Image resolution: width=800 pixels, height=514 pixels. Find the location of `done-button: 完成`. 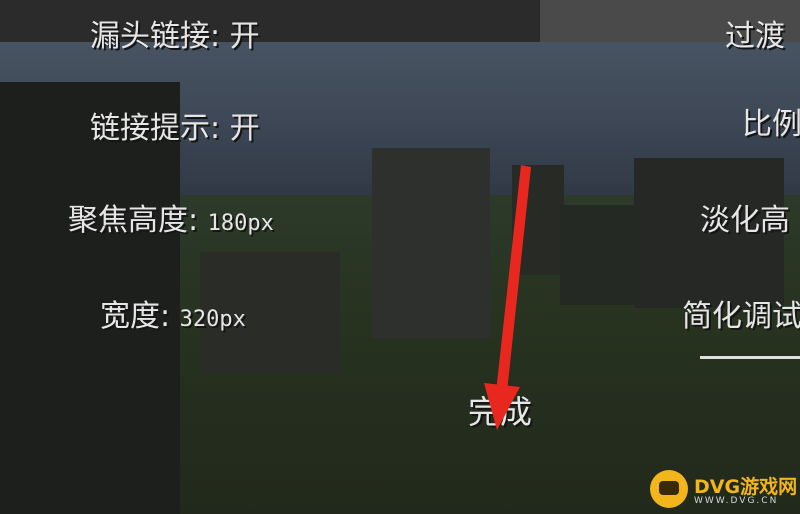

done-button: 完成 is located at coordinates (500, 412).